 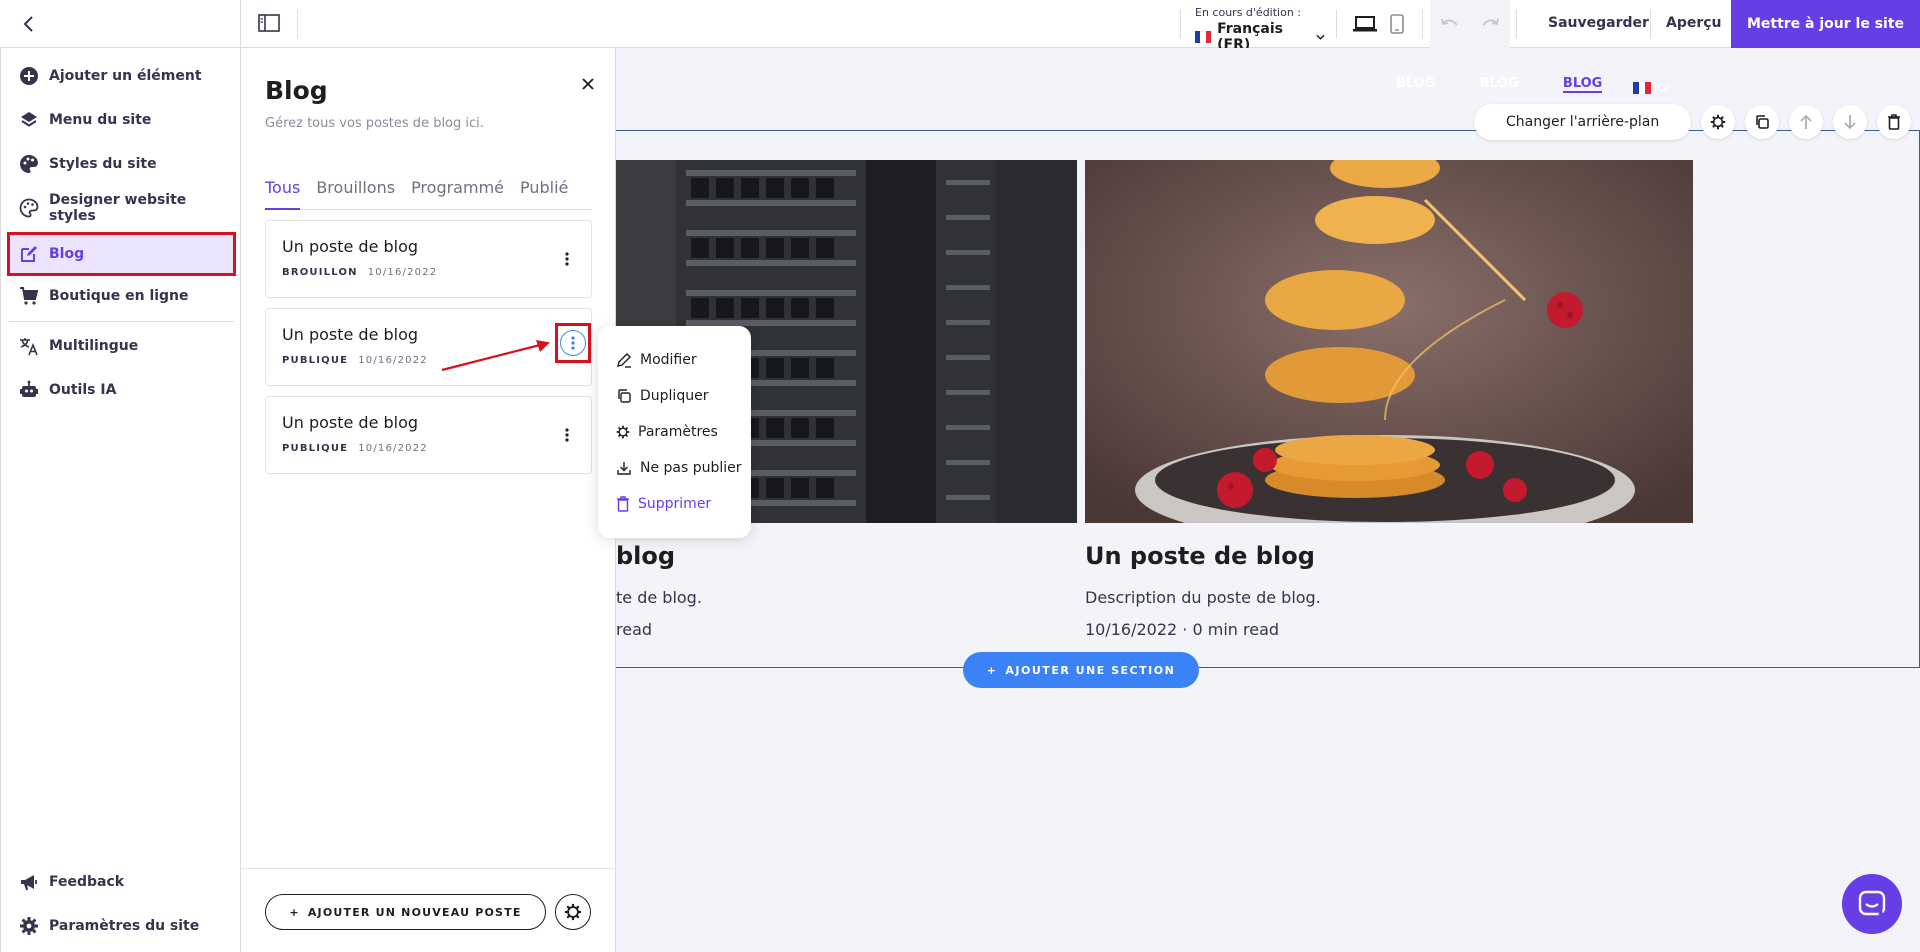 What do you see at coordinates (1081, 670) in the screenshot?
I see `add-section-button: + AJOUTER UNE SECTION` at bounding box center [1081, 670].